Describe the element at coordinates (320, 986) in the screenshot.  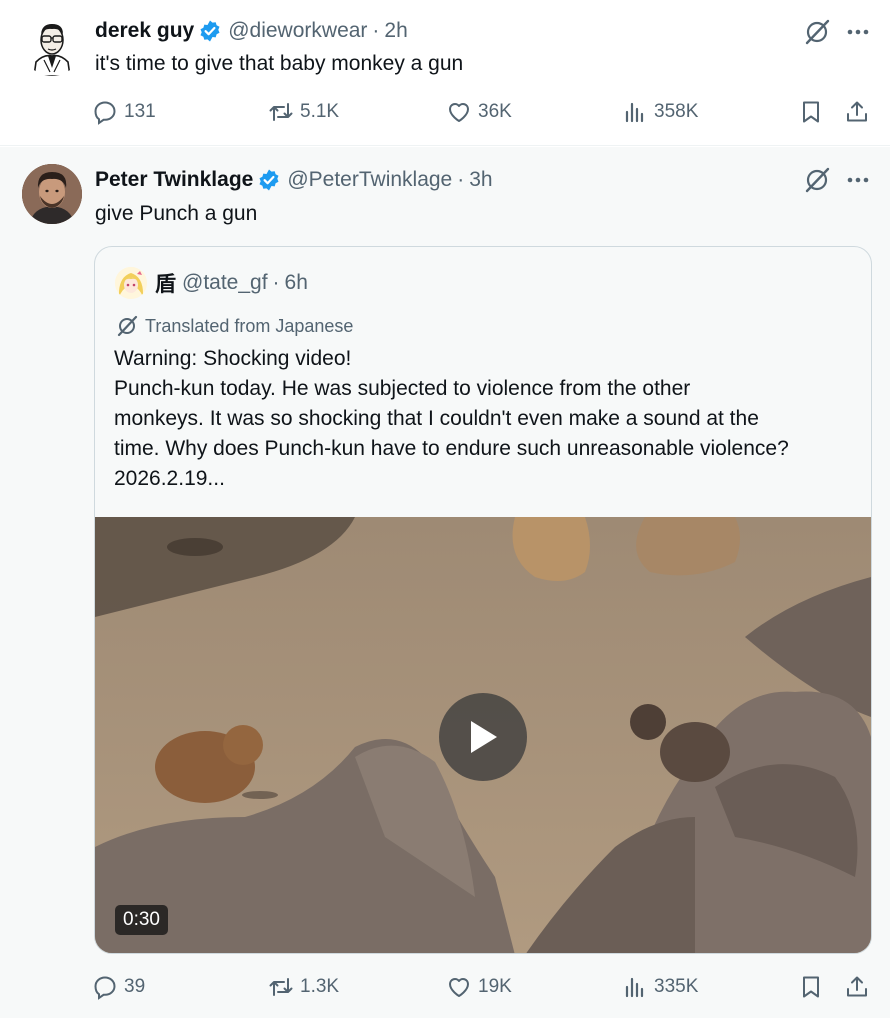
I see `repost-count: 1.3K` at that location.